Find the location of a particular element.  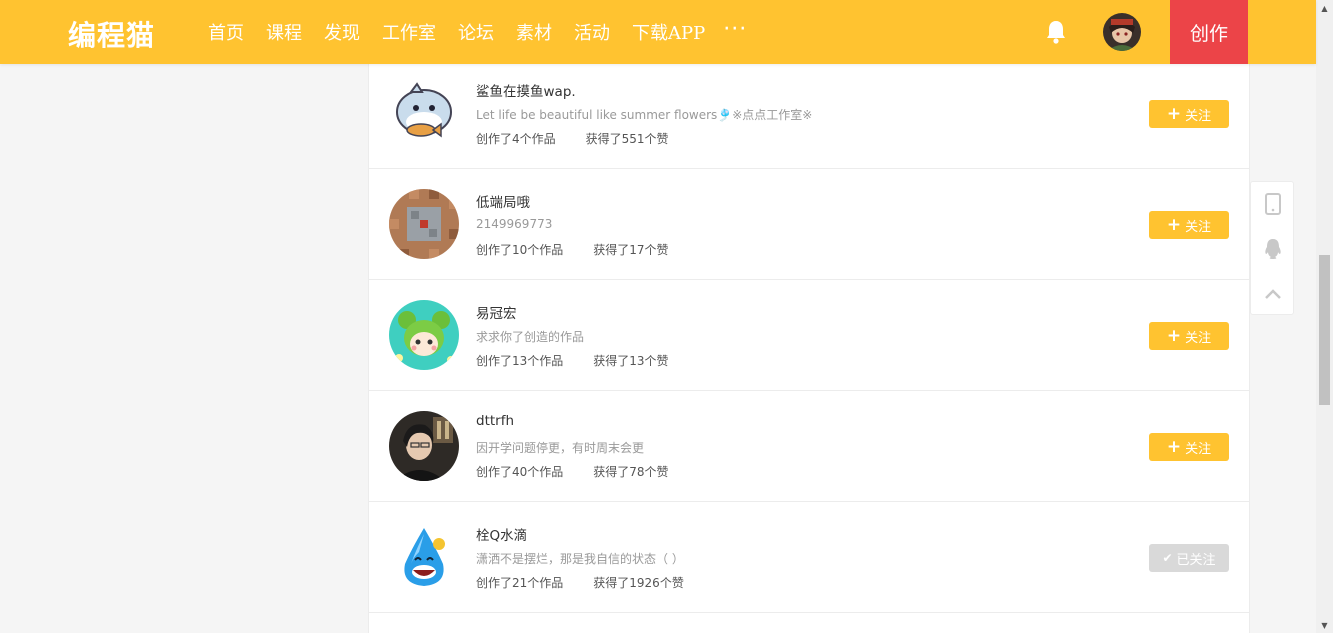

followed-button: ✔ 已关注 is located at coordinates (1189, 558).